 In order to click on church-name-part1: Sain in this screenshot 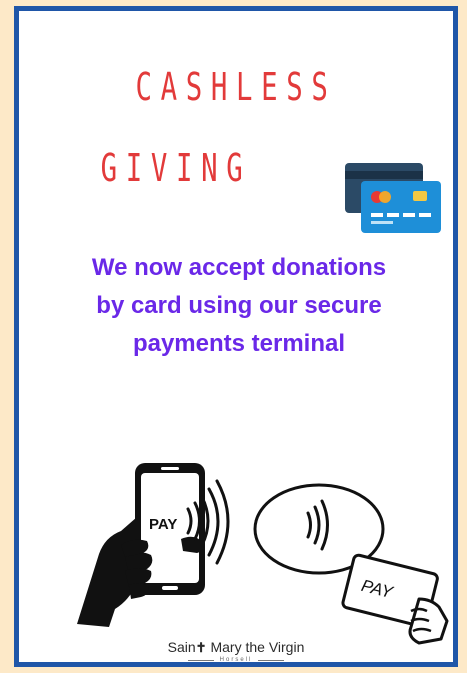, I will do `click(181, 647)`.